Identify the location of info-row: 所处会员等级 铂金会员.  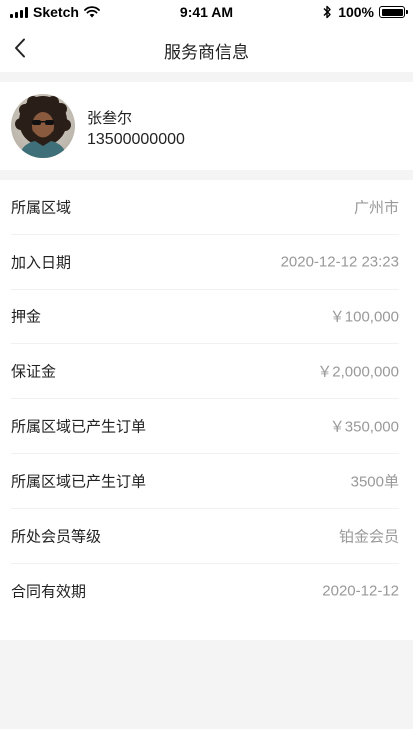
(205, 536).